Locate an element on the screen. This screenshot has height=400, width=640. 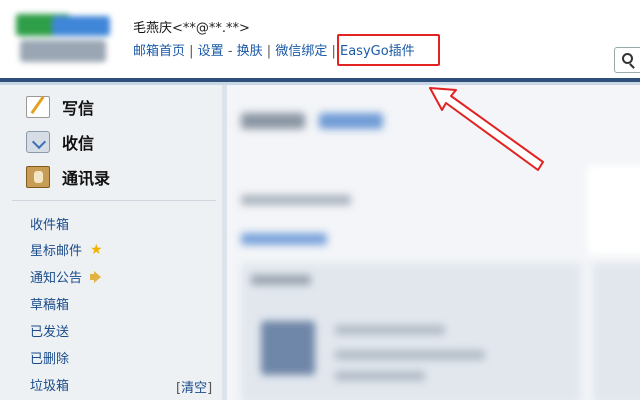
folder-sent: 已发送 is located at coordinates (49, 330).